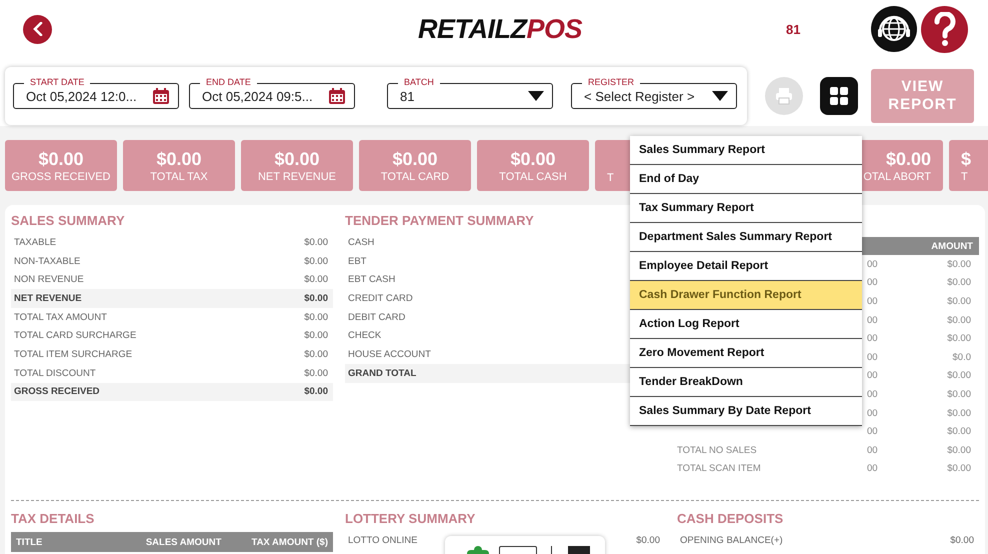 The height and width of the screenshot is (554, 988). What do you see at coordinates (611, 82) in the screenshot?
I see `field-label: REGISTER` at bounding box center [611, 82].